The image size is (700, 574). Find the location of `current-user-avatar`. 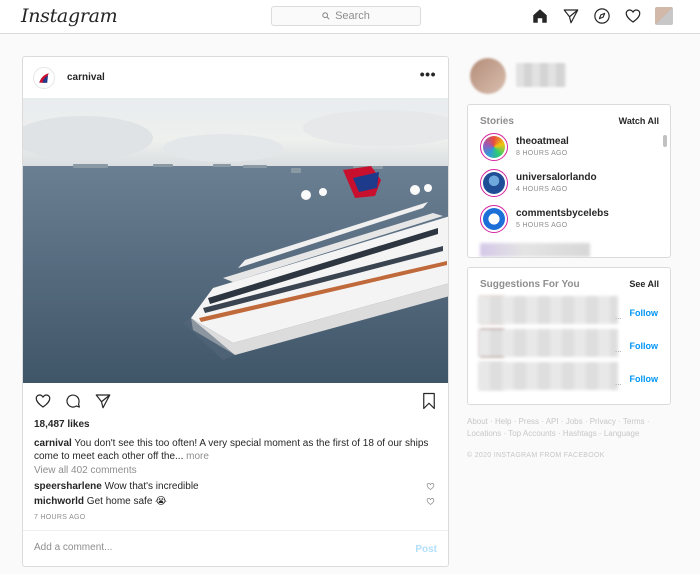

current-user-avatar is located at coordinates (488, 76).